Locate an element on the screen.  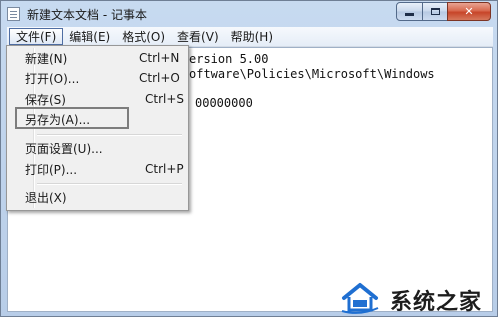
house-logo-icon is located at coordinates (360, 298).